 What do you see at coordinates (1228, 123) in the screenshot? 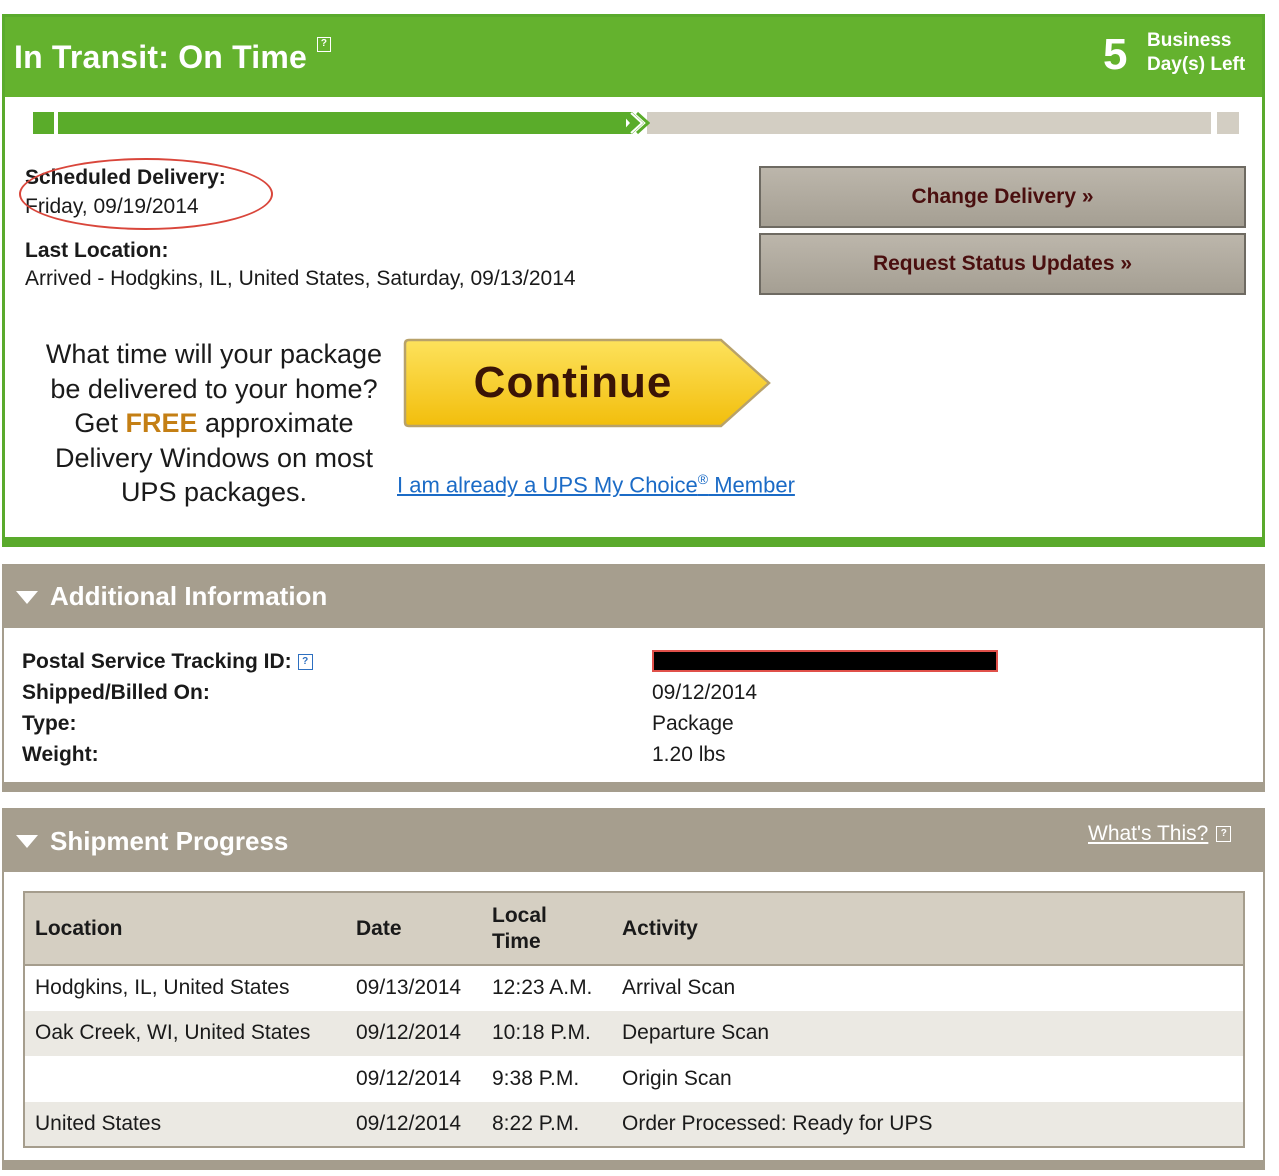
I see `progress-end-segment` at bounding box center [1228, 123].